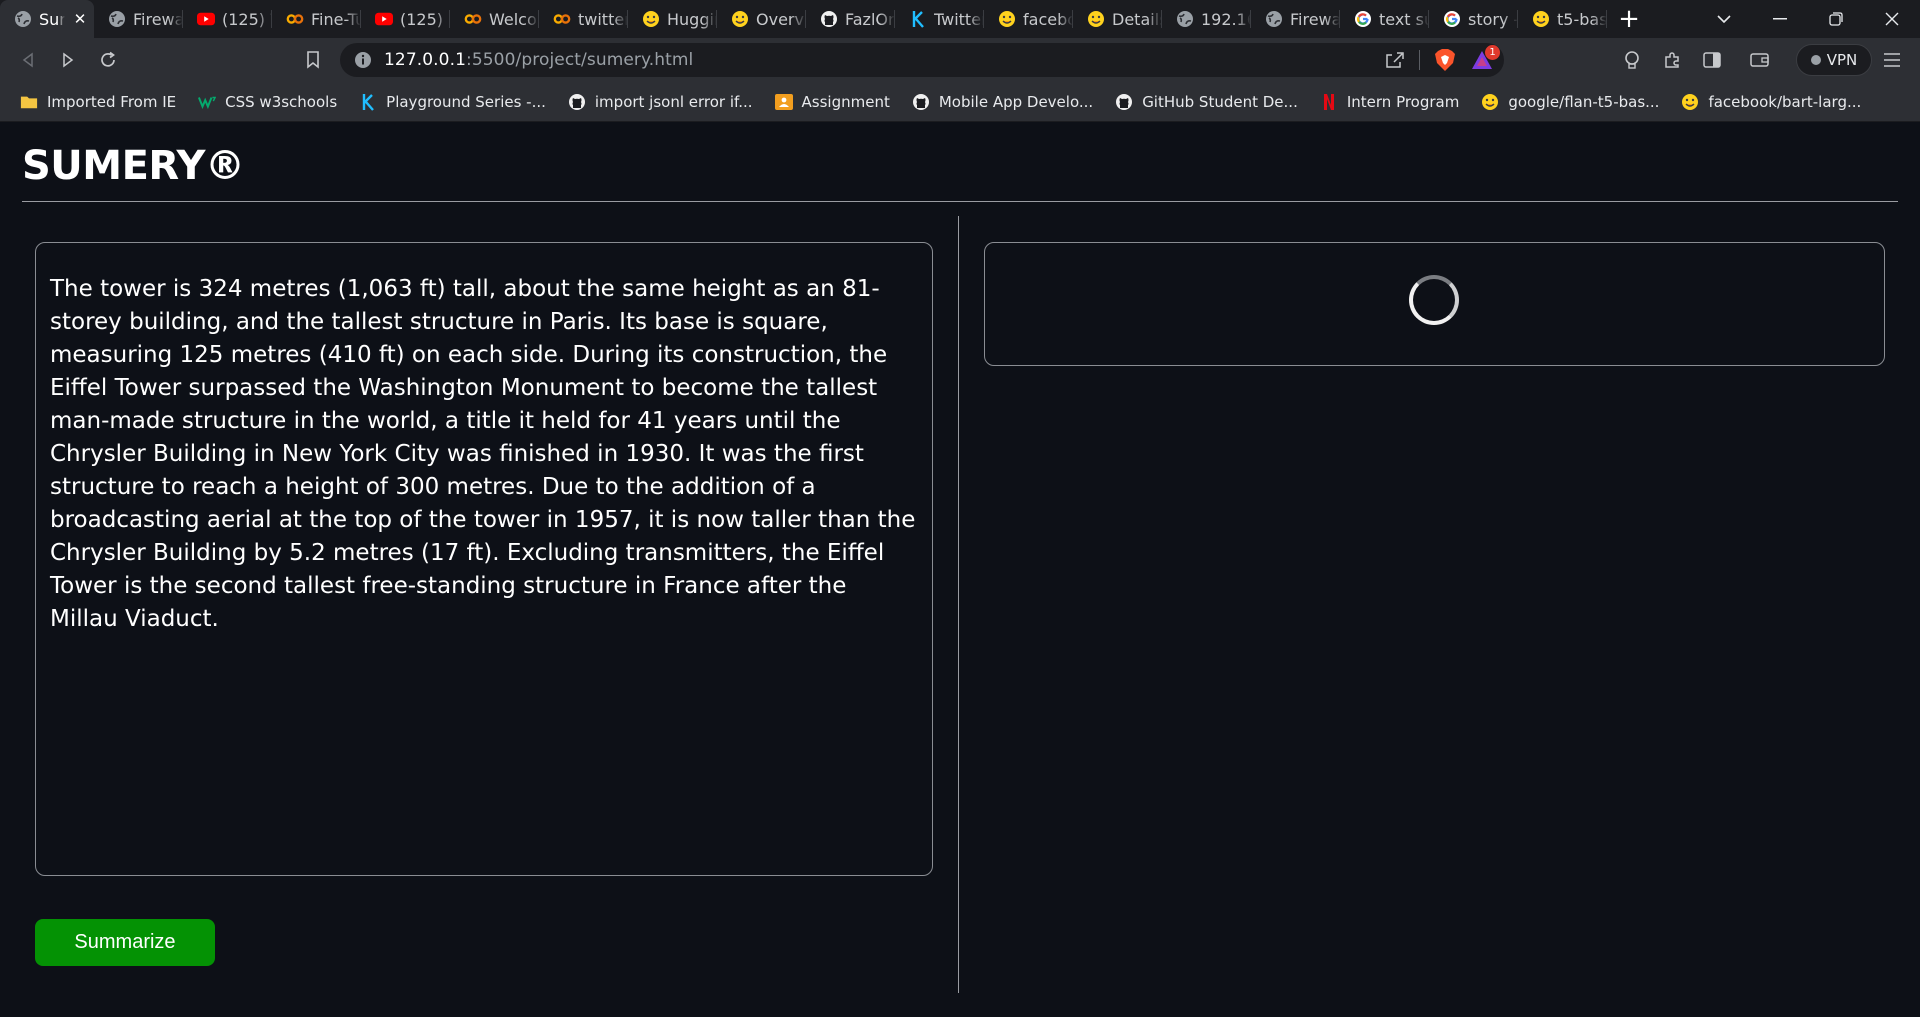 The image size is (1920, 1017). Describe the element at coordinates (1389, 102) in the screenshot. I see `bookmark-item: Intern Program` at that location.